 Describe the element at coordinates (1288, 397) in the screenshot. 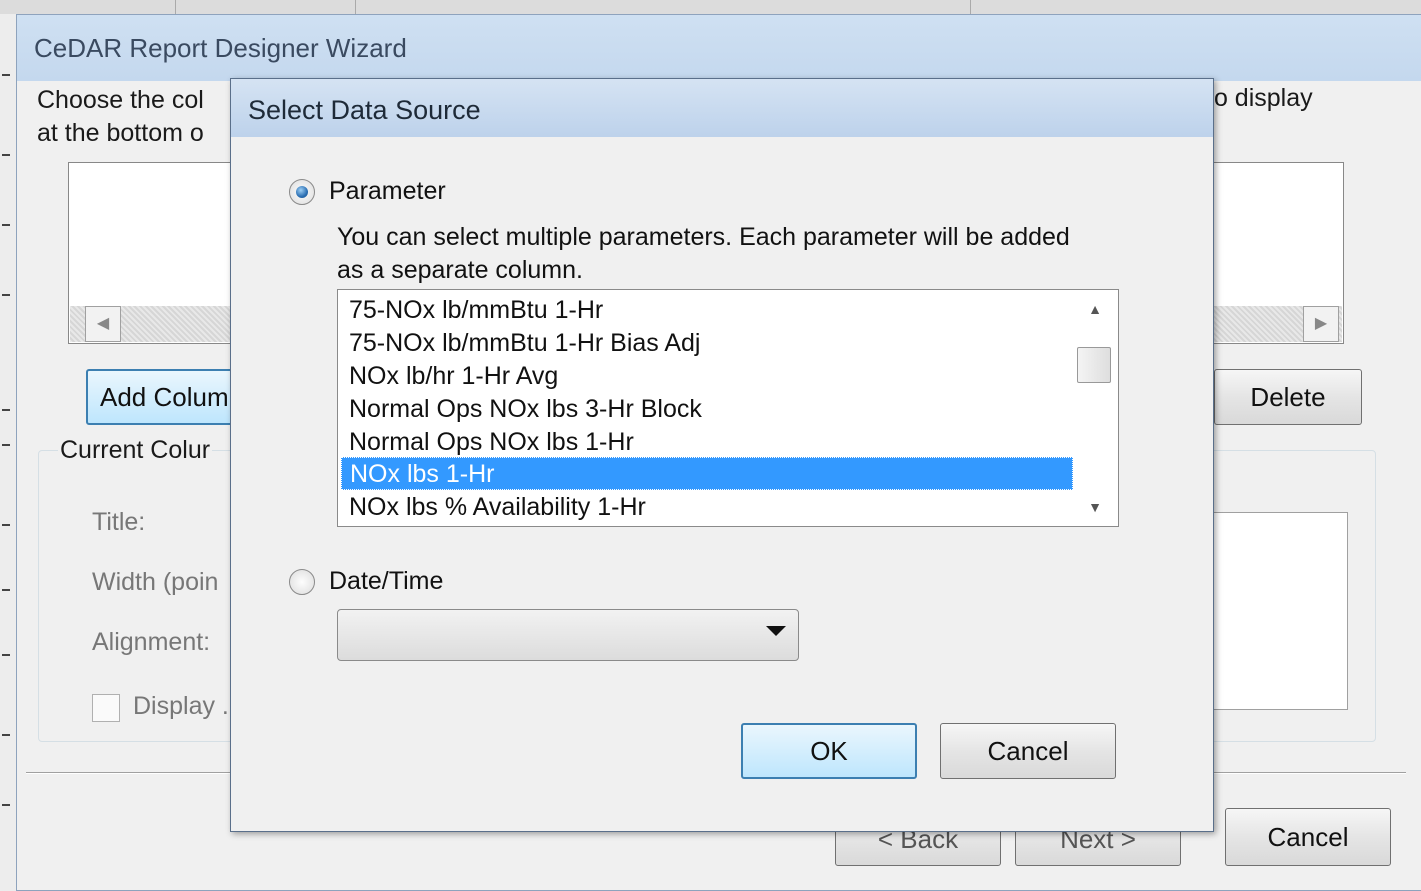

I see `delete-button: Delete` at that location.